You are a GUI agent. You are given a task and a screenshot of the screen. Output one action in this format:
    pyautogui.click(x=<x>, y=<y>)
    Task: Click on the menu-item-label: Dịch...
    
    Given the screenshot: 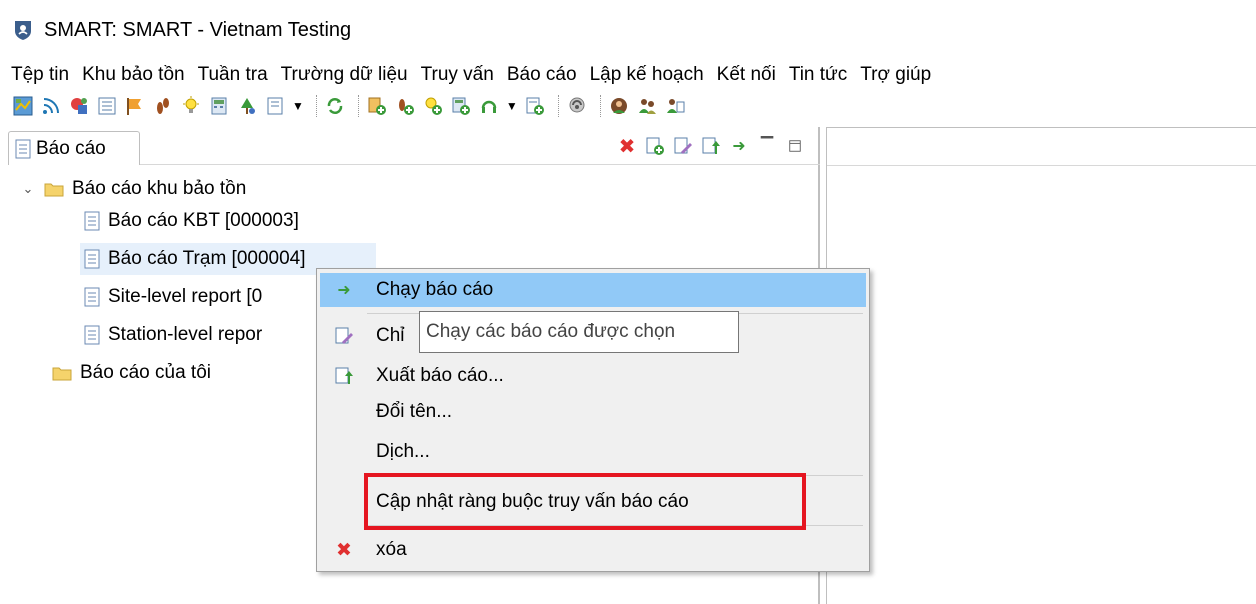 What is the action you would take?
    pyautogui.click(x=403, y=451)
    